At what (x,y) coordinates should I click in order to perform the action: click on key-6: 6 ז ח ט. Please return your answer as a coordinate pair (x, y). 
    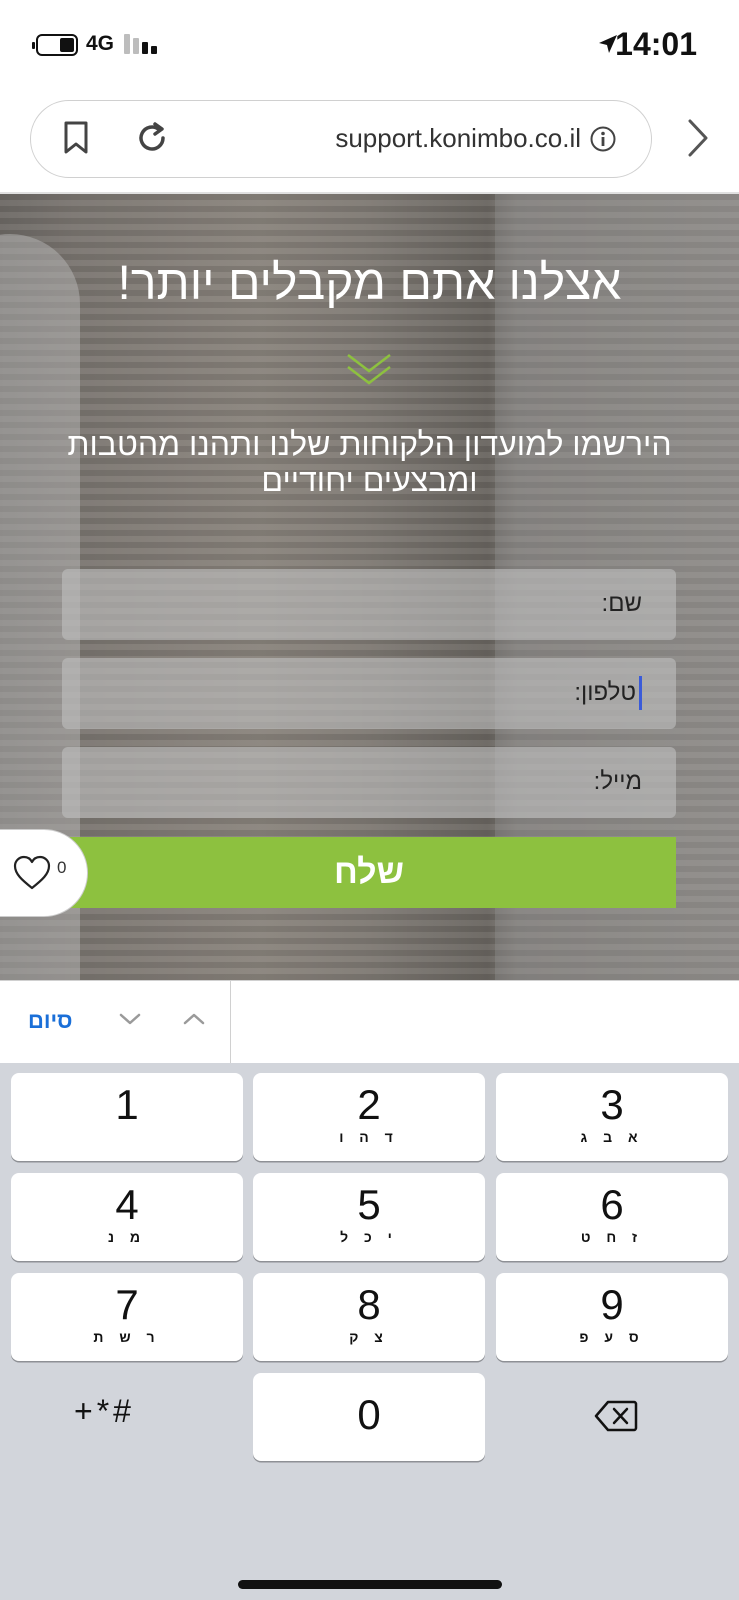
    Looking at the image, I should click on (612, 1217).